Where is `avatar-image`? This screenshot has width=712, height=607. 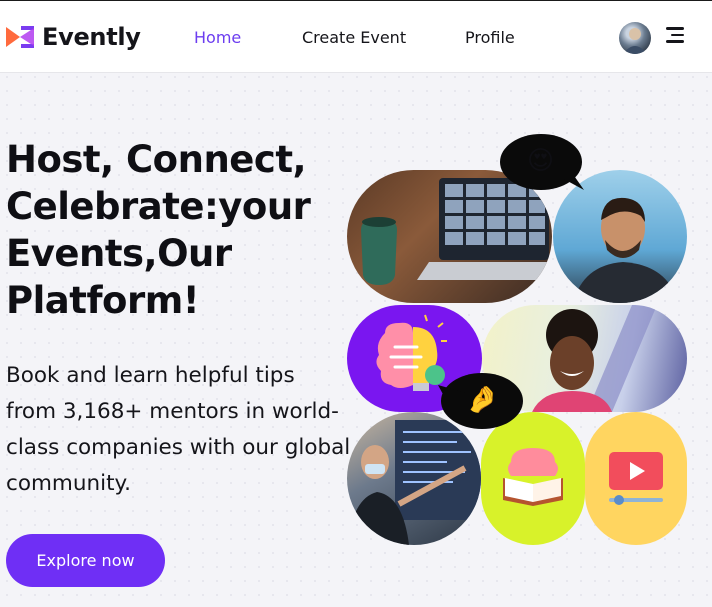 avatar-image is located at coordinates (635, 41).